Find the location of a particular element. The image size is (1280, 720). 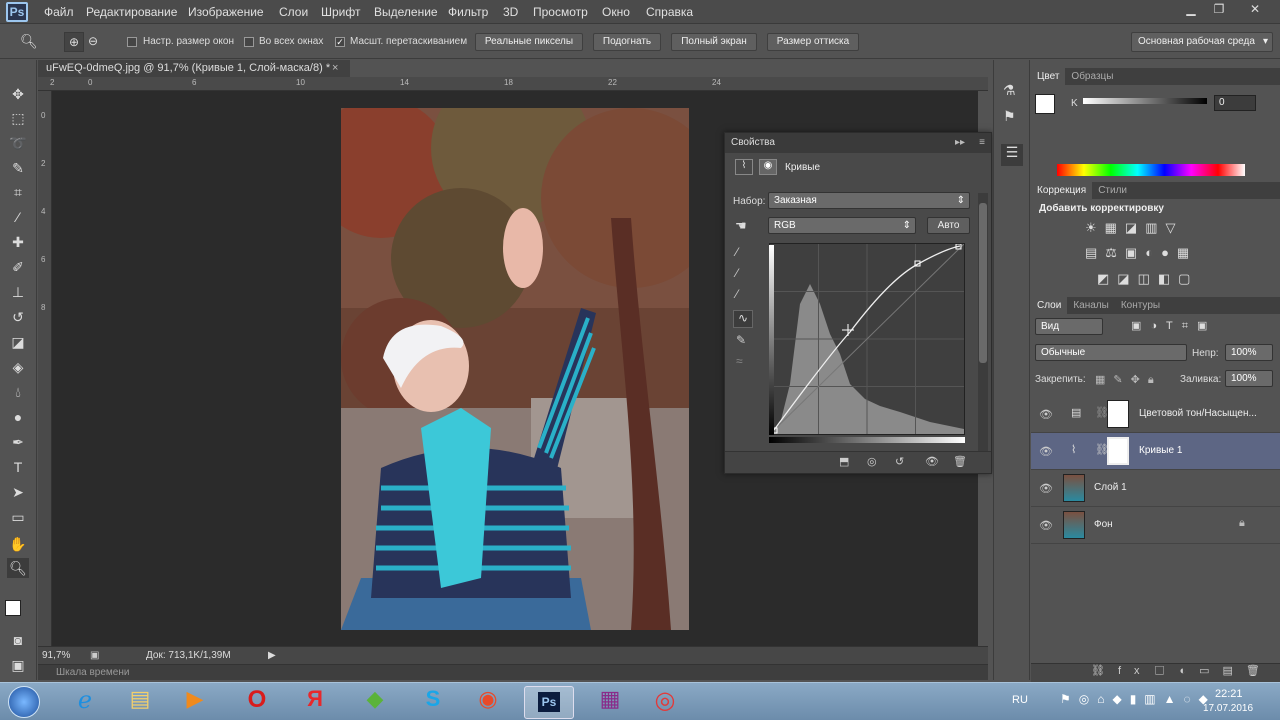

opacity-input: 100% is located at coordinates (1249, 352).